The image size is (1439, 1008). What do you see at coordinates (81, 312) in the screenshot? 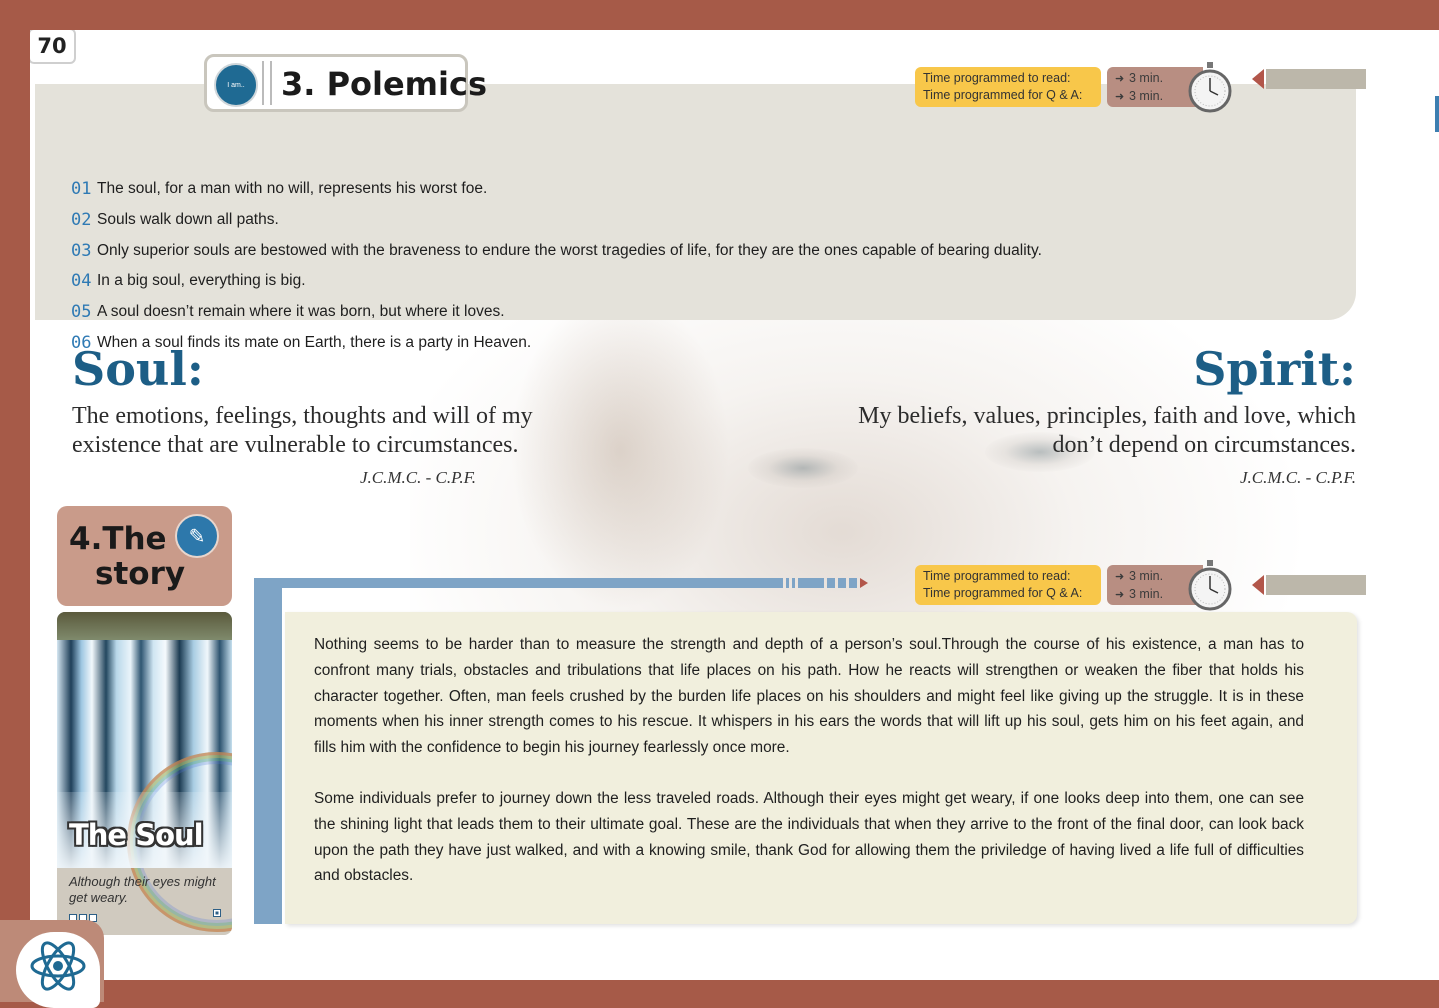
I see `item-number: 05` at bounding box center [81, 312].